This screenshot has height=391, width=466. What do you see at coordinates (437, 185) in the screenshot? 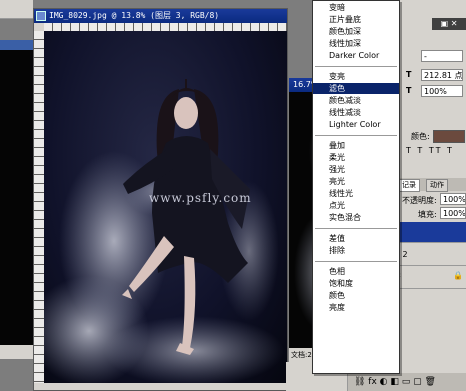
I see `tab-actions: 动作` at bounding box center [437, 185].